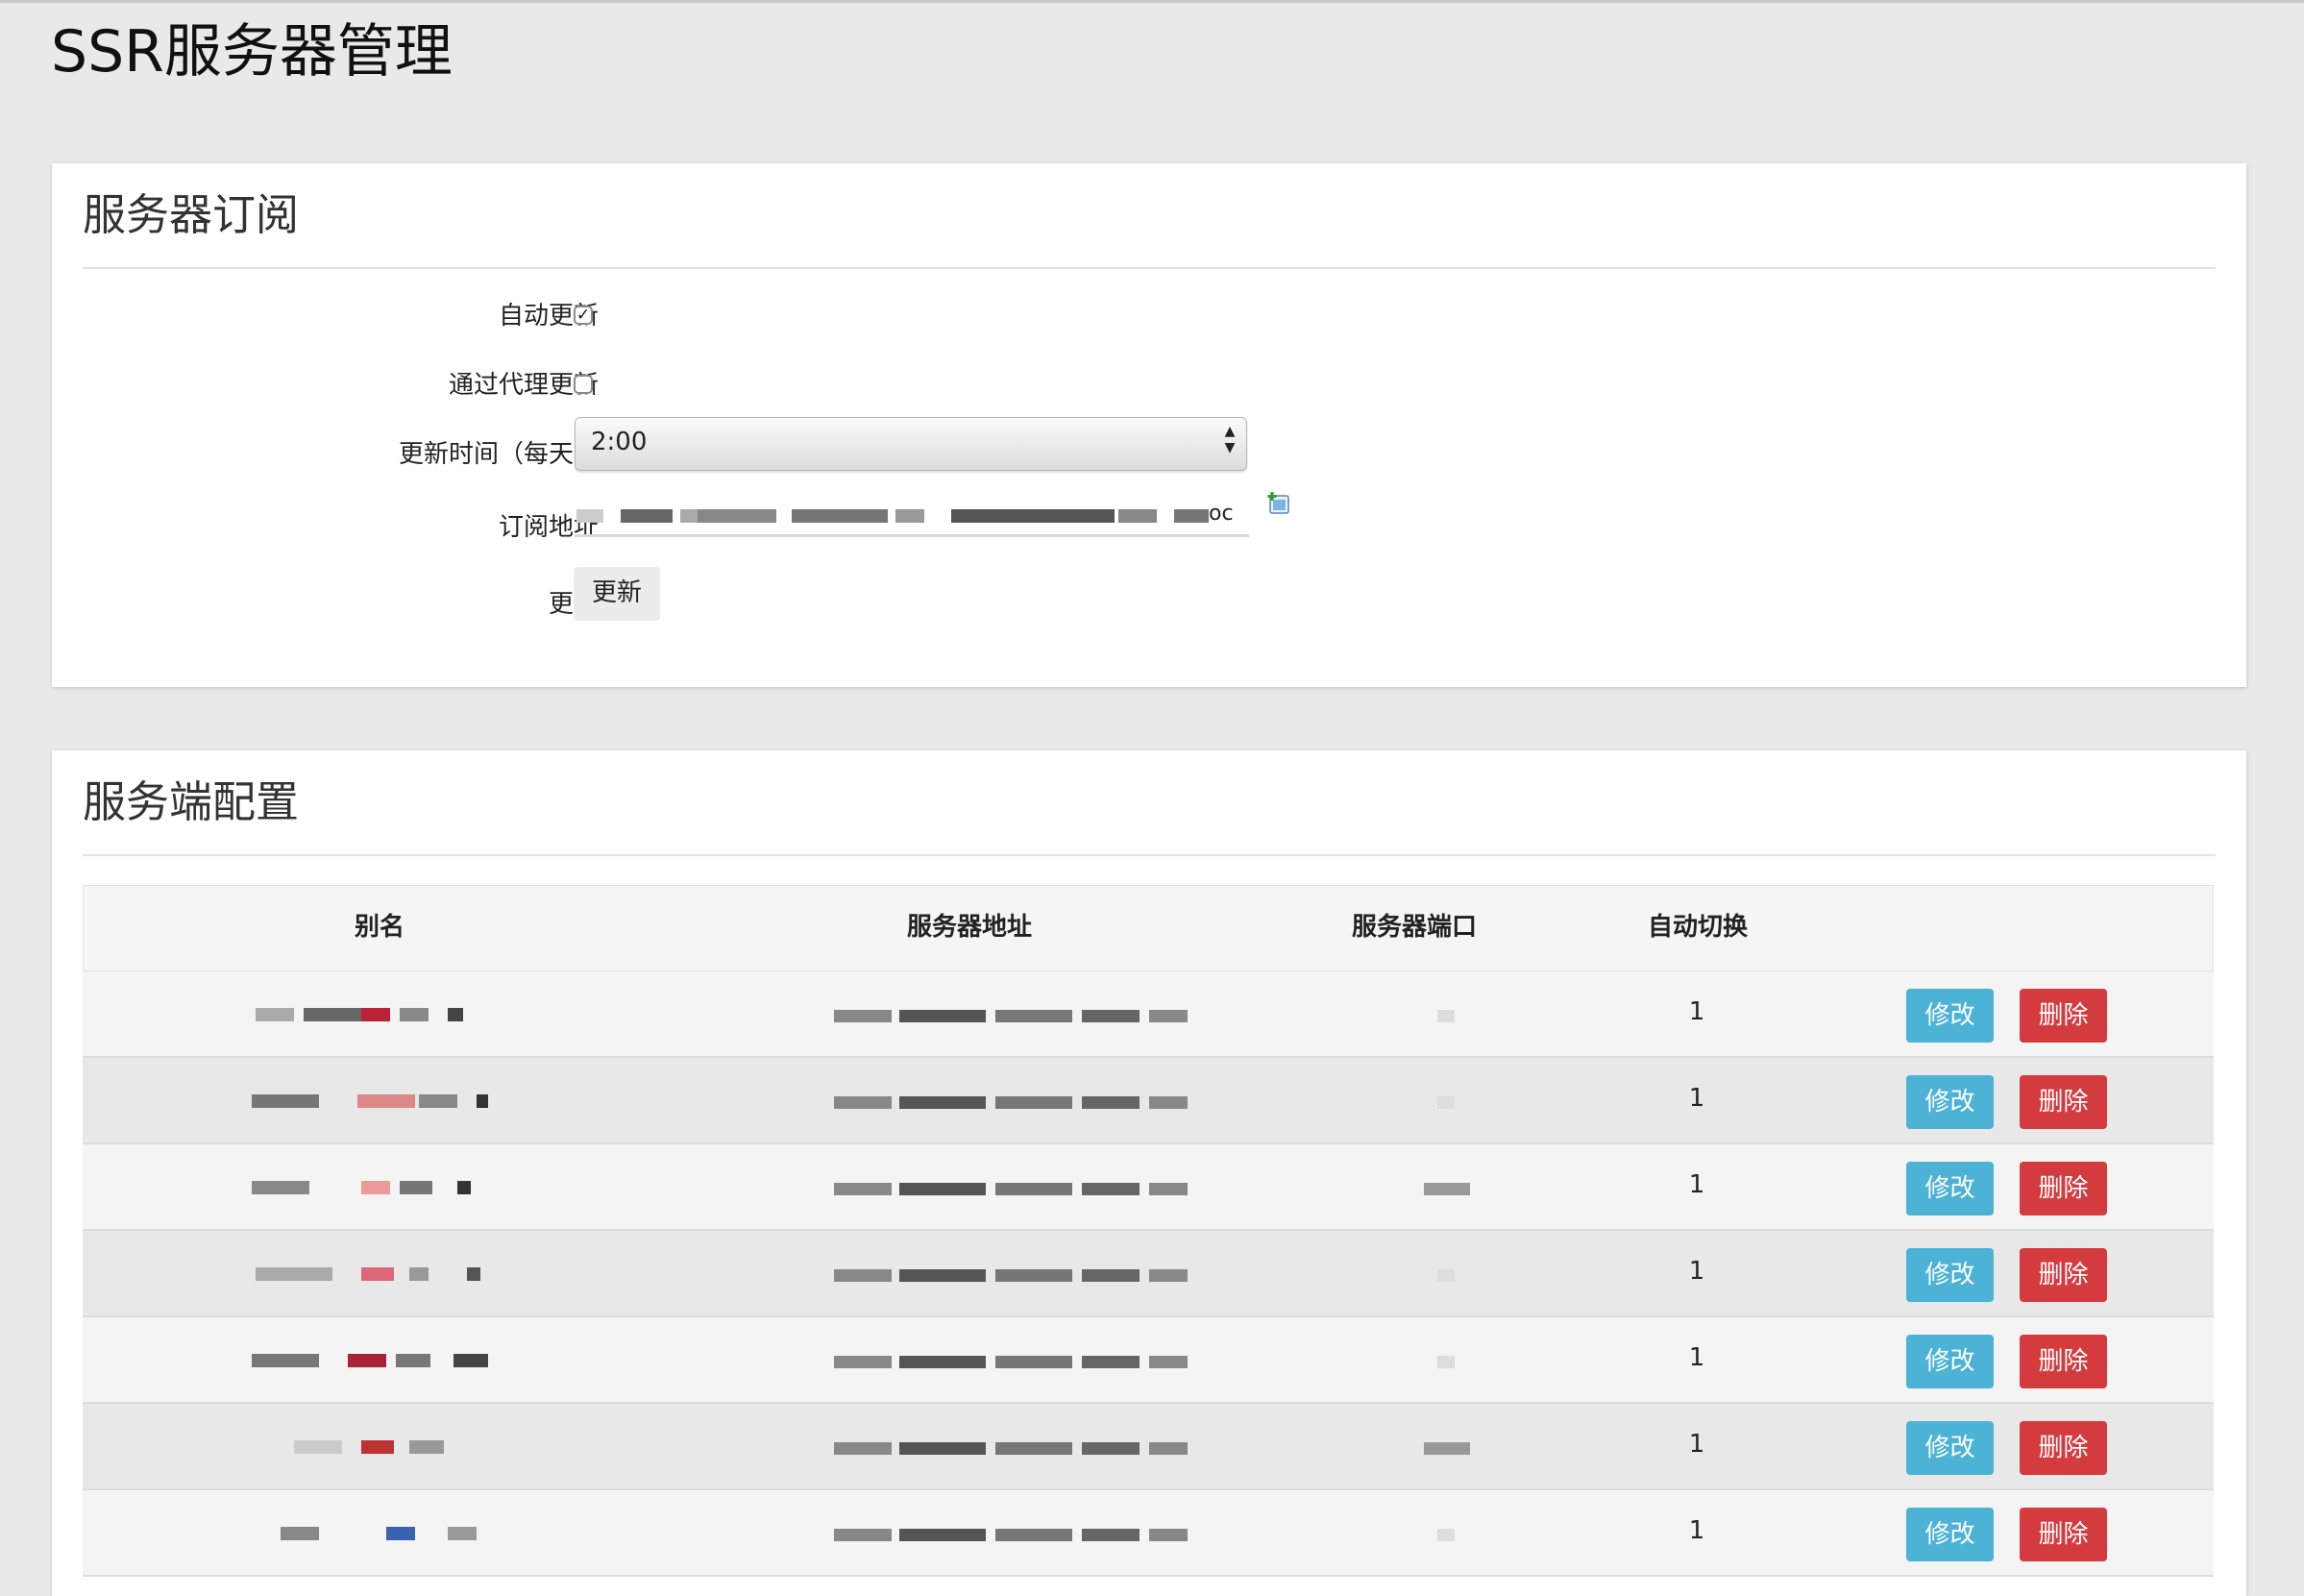  I want to click on page-title: SSR服务器管理, so click(252, 52).